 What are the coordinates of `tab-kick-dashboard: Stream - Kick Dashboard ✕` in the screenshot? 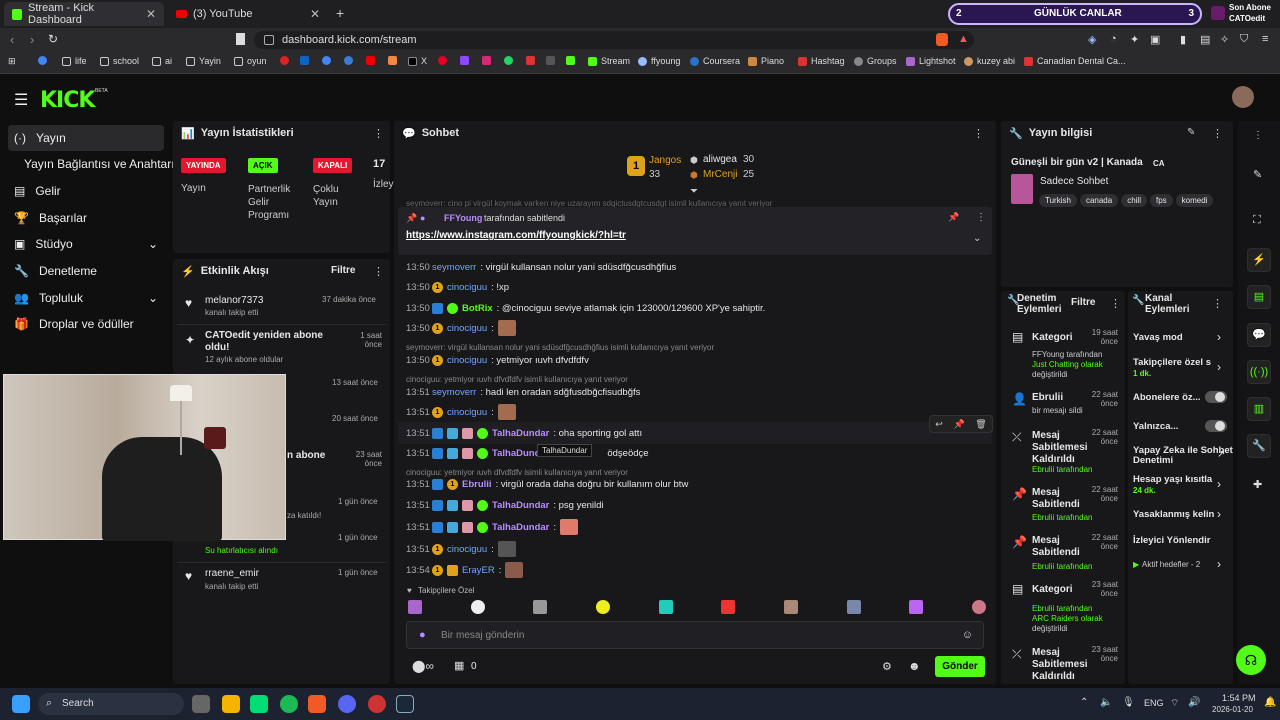 It's located at (84, 14).